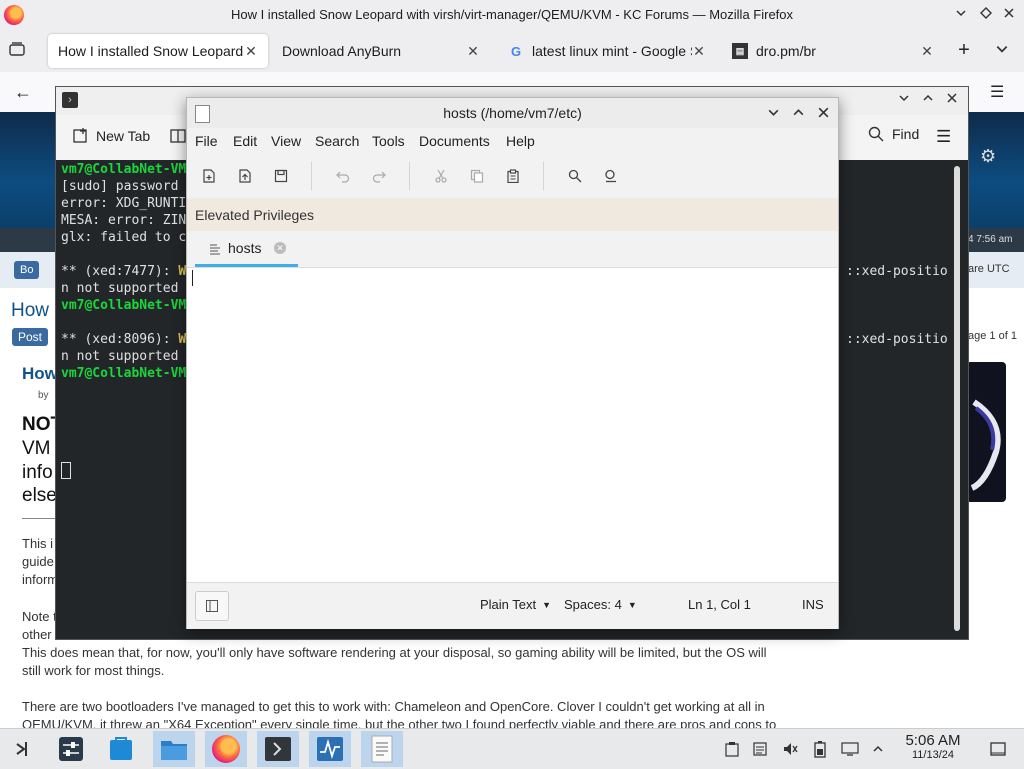 The height and width of the screenshot is (769, 1024). What do you see at coordinates (989, 269) in the screenshot?
I see `forum-timezone: are UTC` at bounding box center [989, 269].